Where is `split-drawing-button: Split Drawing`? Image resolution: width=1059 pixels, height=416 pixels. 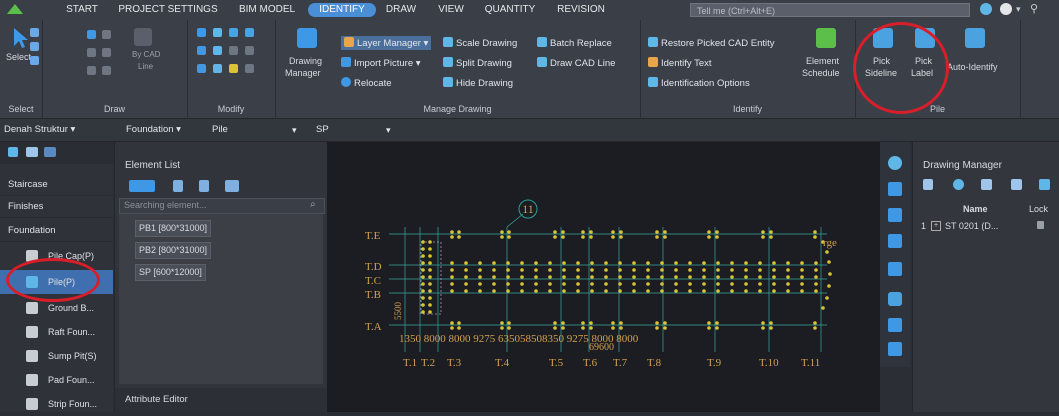 split-drawing-button: Split Drawing is located at coordinates (477, 63).